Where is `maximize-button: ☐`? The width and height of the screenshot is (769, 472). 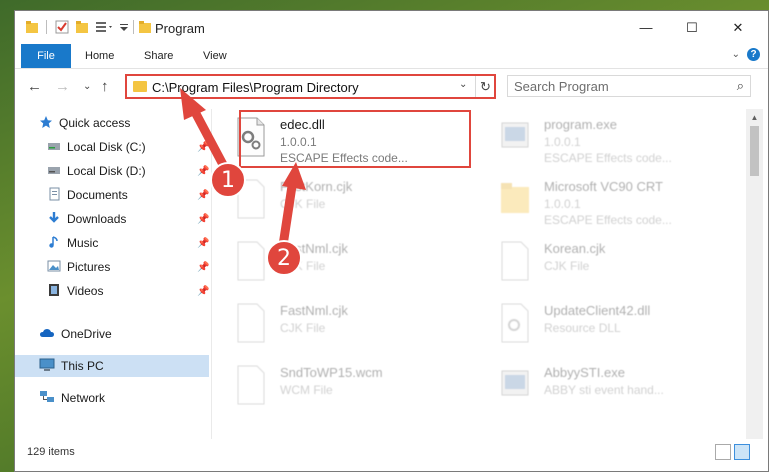 maximize-button: ☐ is located at coordinates (692, 27).